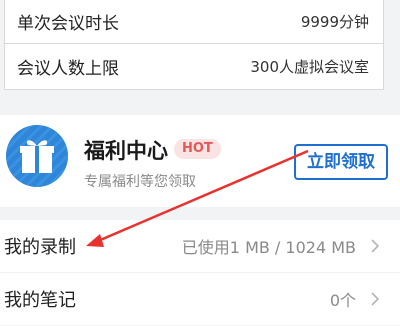 The height and width of the screenshot is (326, 400). Describe the element at coordinates (341, 162) in the screenshot. I see `claim-now-button: 立即领取` at that location.